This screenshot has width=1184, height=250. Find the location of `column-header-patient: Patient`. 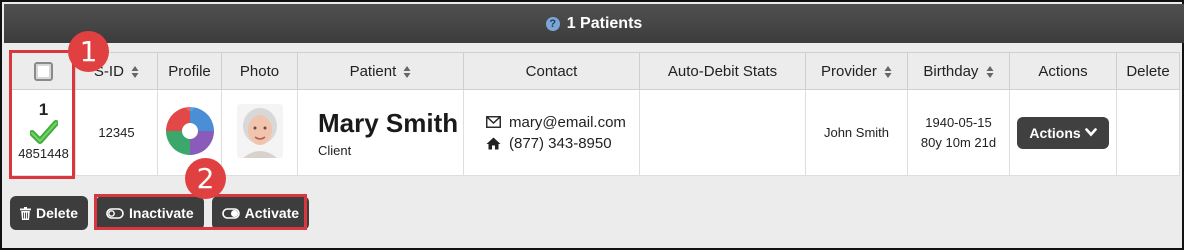

column-header-patient: Patient is located at coordinates (380, 71).